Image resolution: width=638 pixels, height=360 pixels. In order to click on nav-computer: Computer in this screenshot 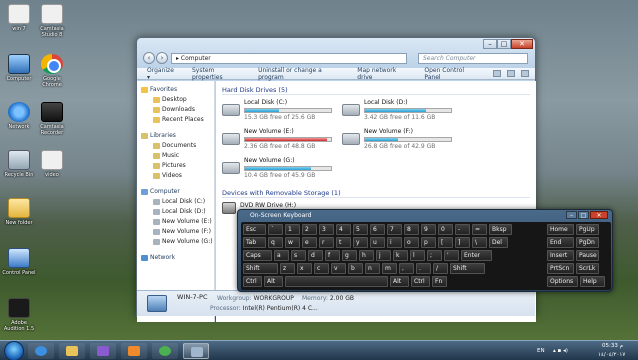, I will do `click(177, 192)`.